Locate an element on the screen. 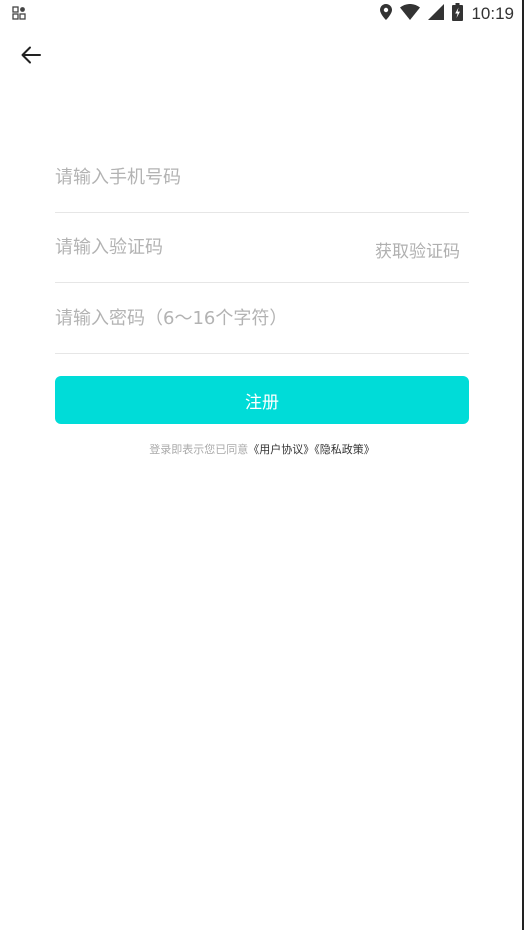 The height and width of the screenshot is (930, 524). verification-code-field: 获取验证码 is located at coordinates (262, 248).